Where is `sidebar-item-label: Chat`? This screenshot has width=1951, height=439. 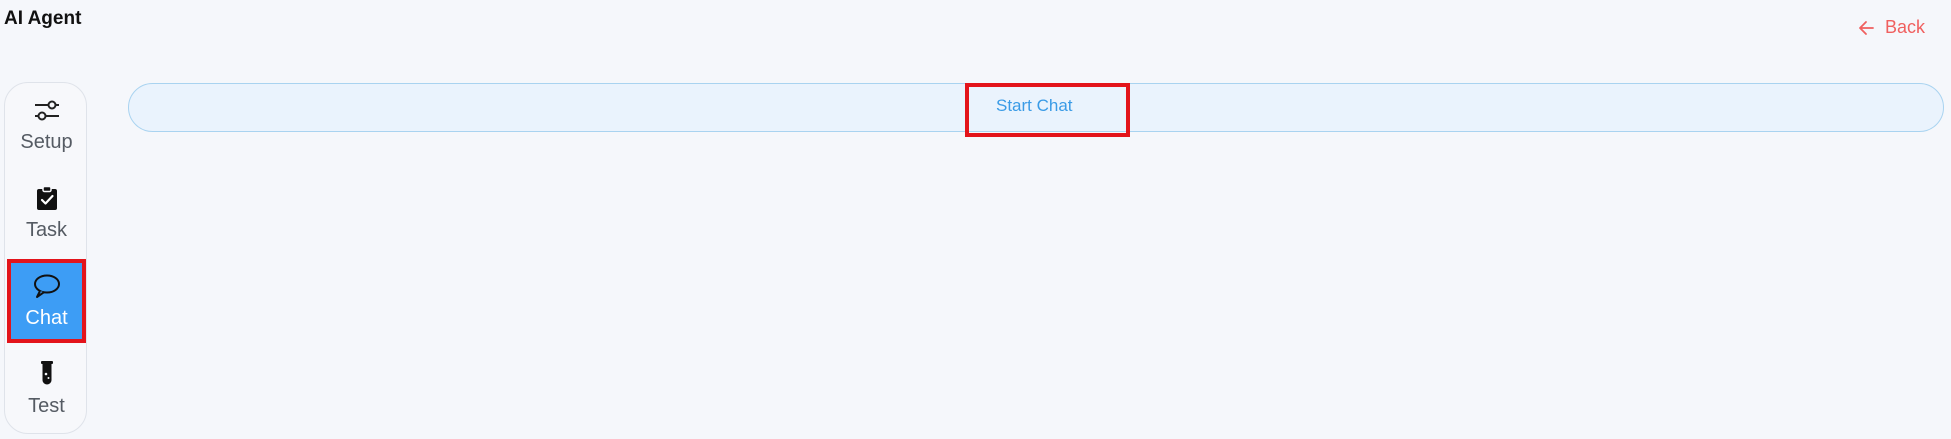 sidebar-item-label: Chat is located at coordinates (46, 318).